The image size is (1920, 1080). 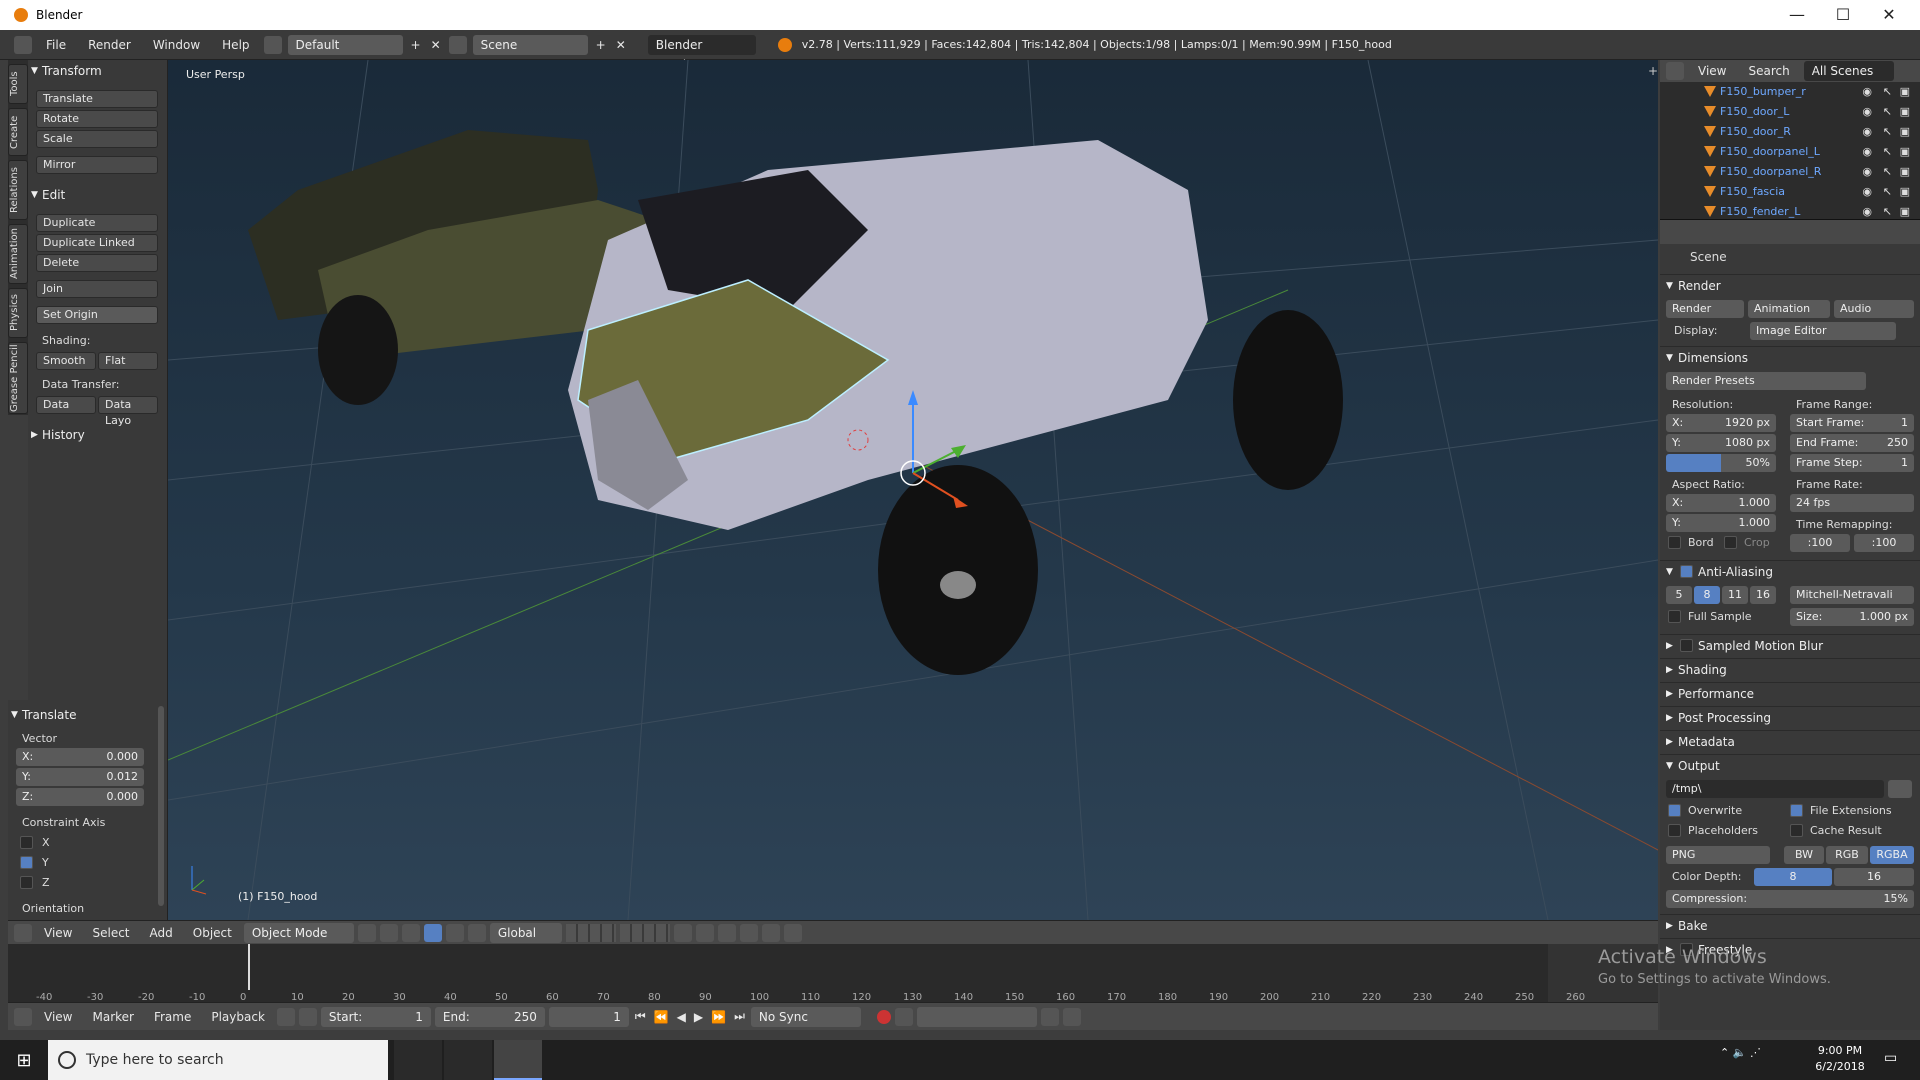 I want to click on aspect-y-field: Y: 1.000, so click(x=1721, y=523).